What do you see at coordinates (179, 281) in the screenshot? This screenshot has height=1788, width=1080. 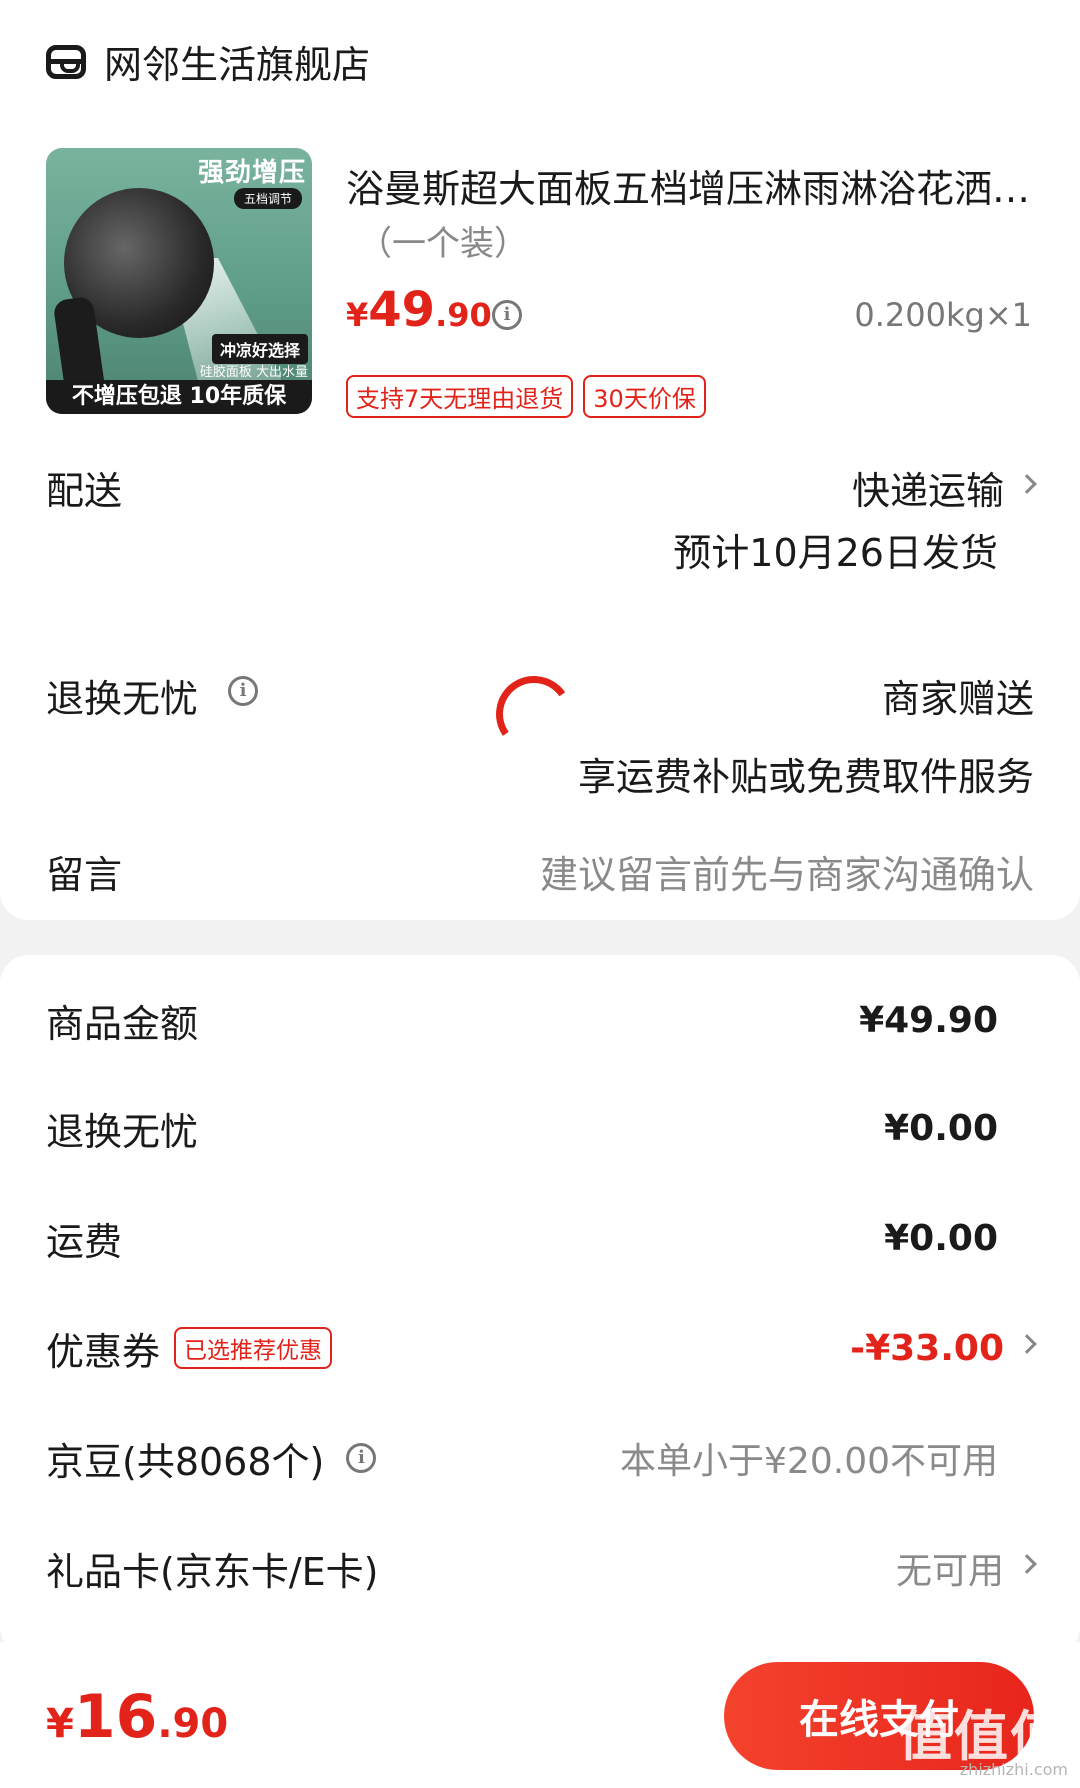 I see `product-thumbnail: 强劲增压 五档调节 冲凉好选择 硅胶面板 大出水量 不增压包退 10年质保` at bounding box center [179, 281].